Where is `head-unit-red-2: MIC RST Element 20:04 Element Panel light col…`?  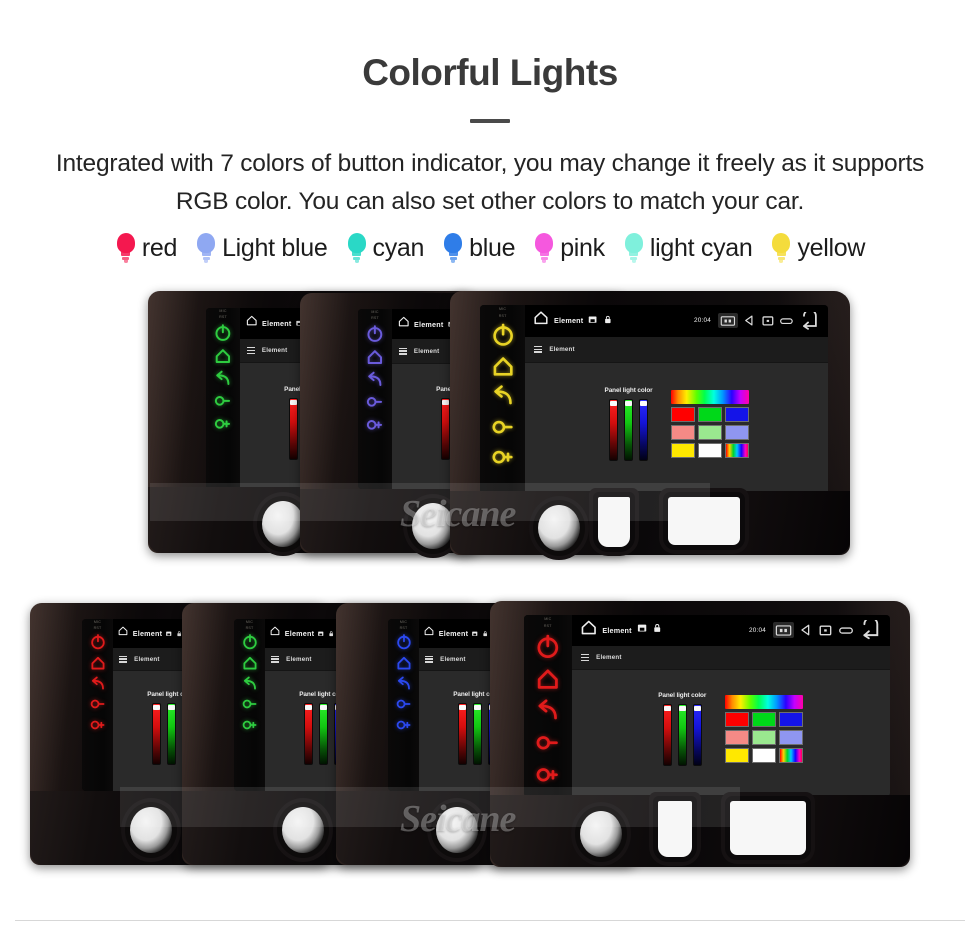
head-unit-red-2: MIC RST Element 20:04 Element Panel light col… is located at coordinates (700, 733).